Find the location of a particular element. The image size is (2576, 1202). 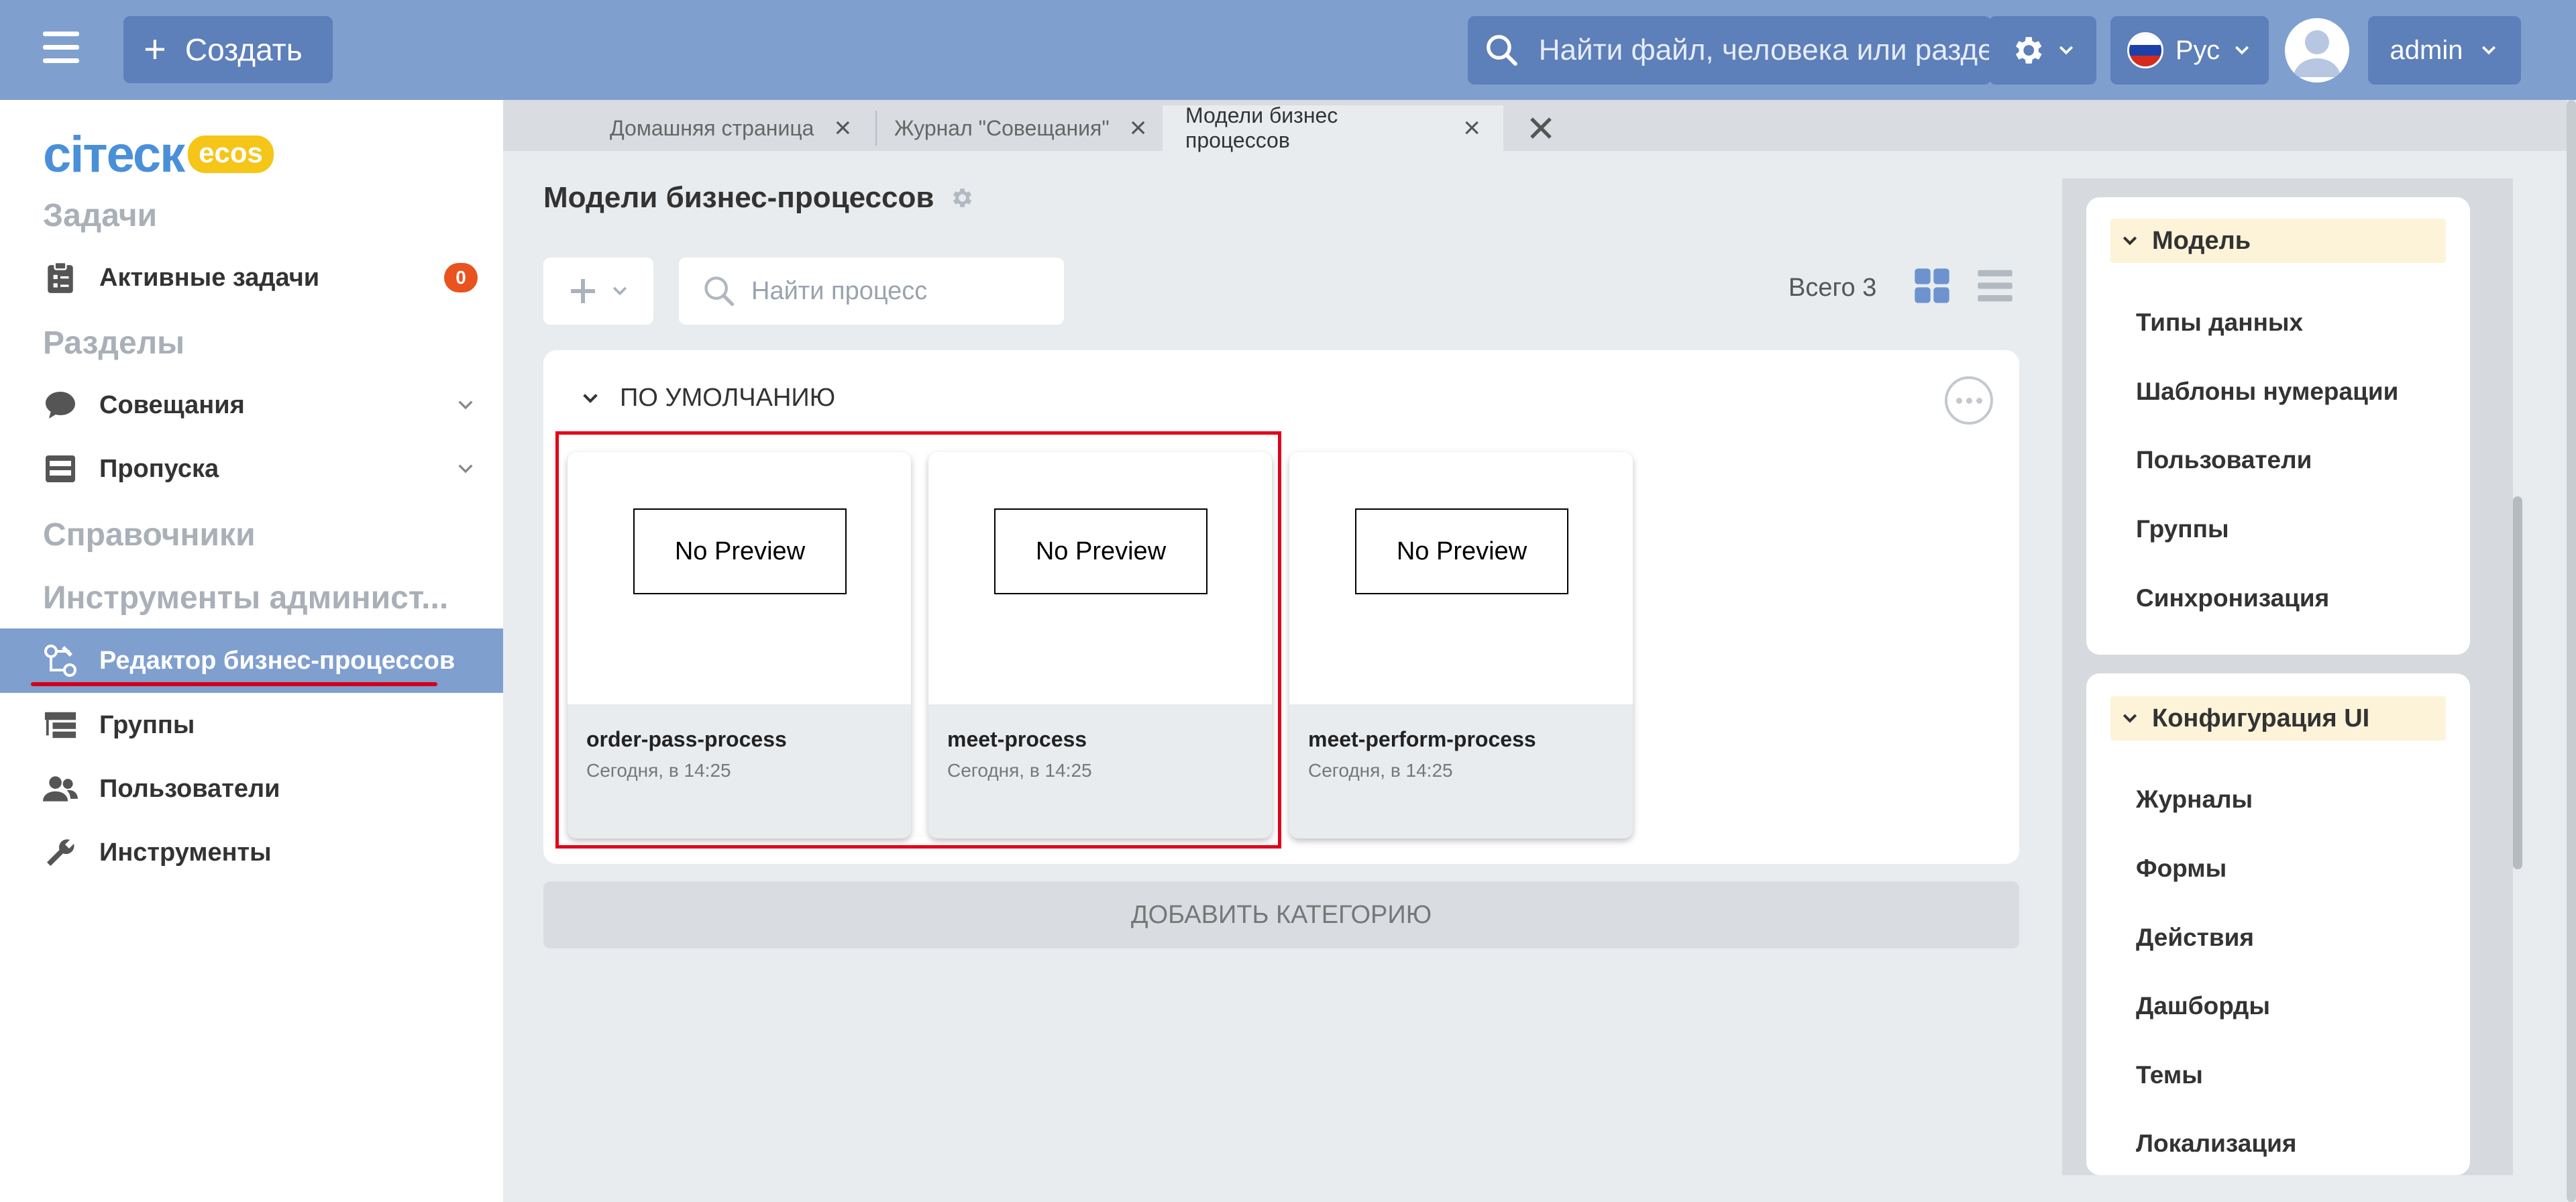

category-header: ПО УМОЛЧАНИЮ is located at coordinates (707, 398).